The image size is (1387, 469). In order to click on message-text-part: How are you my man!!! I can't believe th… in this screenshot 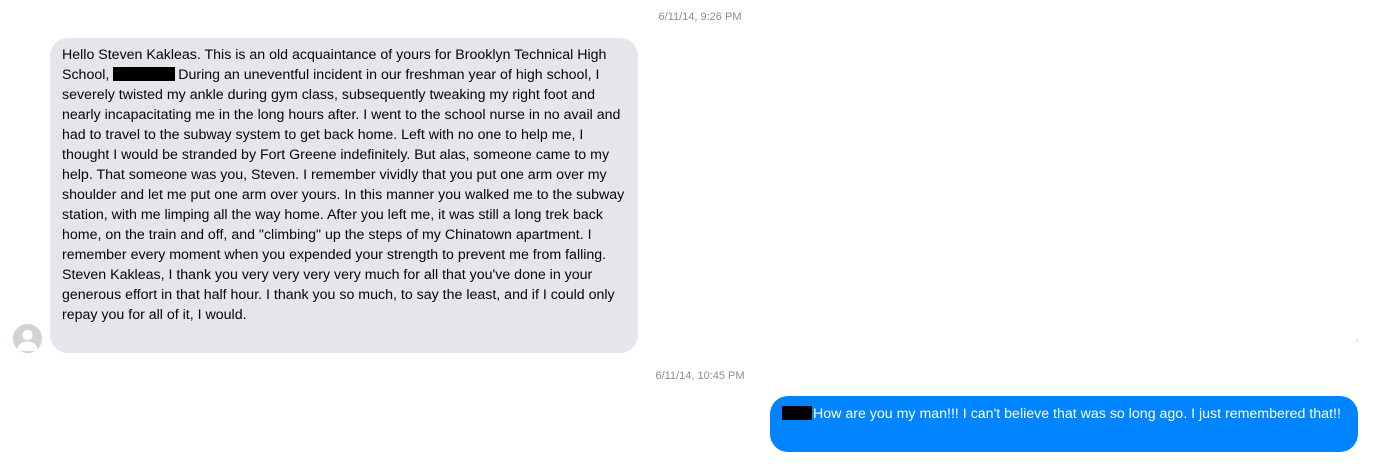, I will do `click(1077, 414)`.